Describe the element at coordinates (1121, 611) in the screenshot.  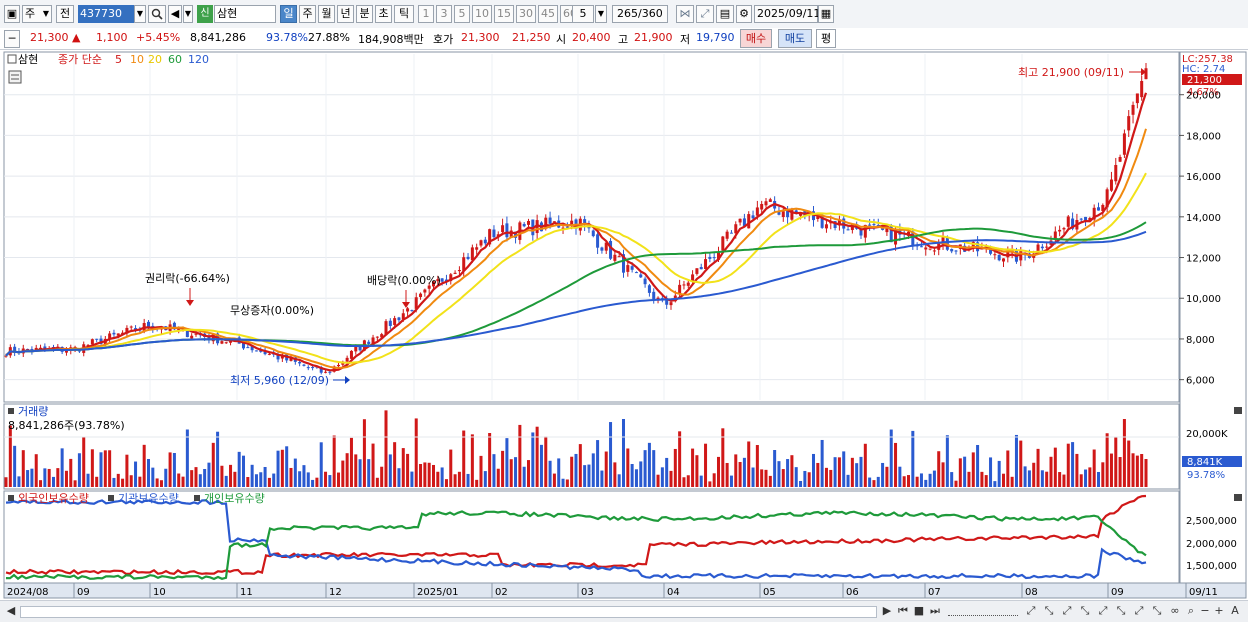
I see `zoom-tool-icon-6: ⤡` at that location.